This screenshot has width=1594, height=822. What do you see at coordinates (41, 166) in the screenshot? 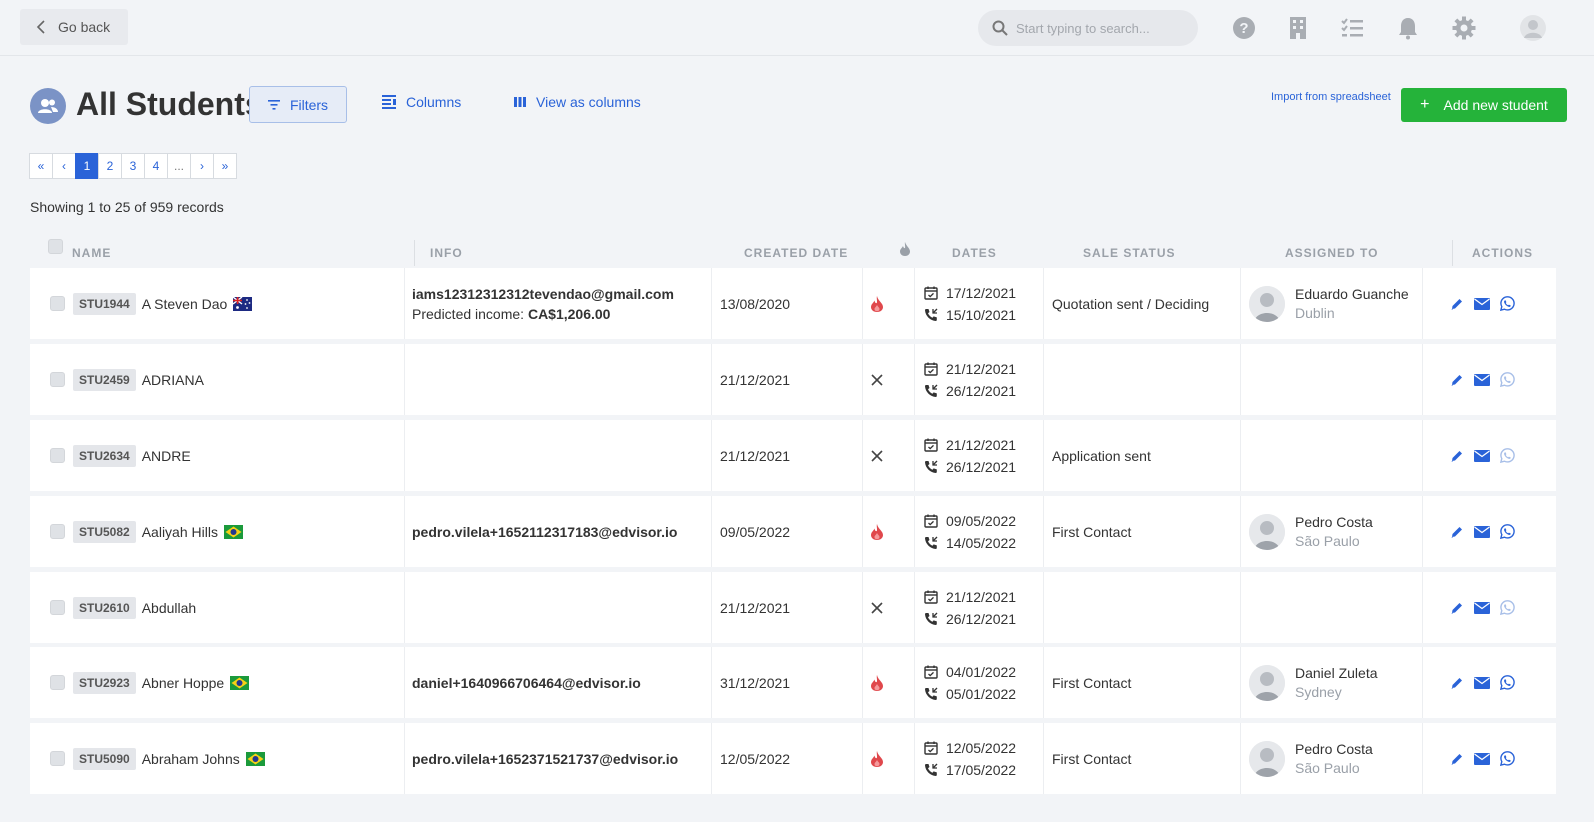
I see `page-first: «` at bounding box center [41, 166].